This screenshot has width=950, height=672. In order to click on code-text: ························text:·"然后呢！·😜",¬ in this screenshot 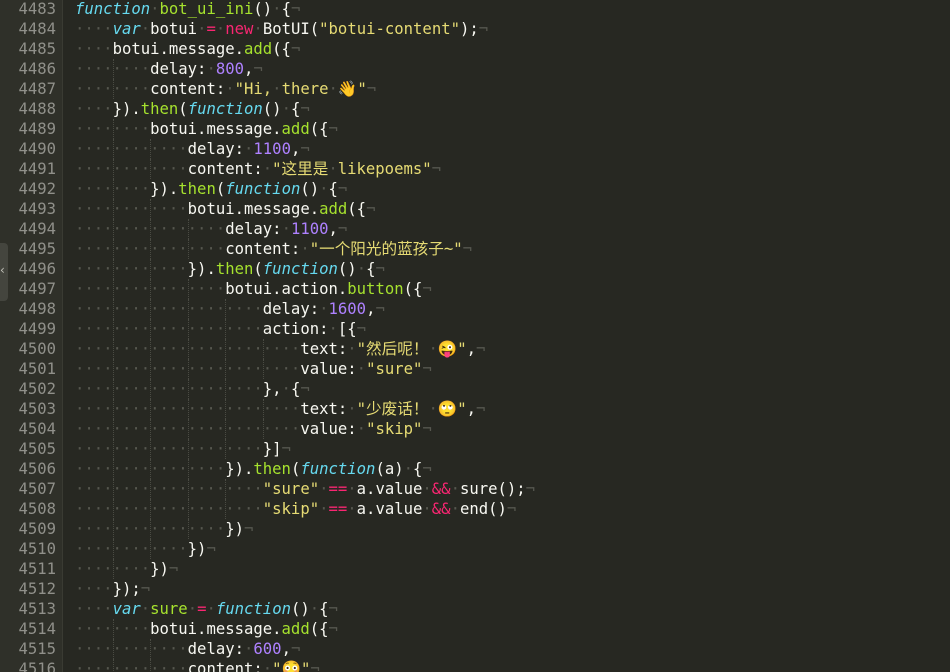, I will do `click(280, 349)`.